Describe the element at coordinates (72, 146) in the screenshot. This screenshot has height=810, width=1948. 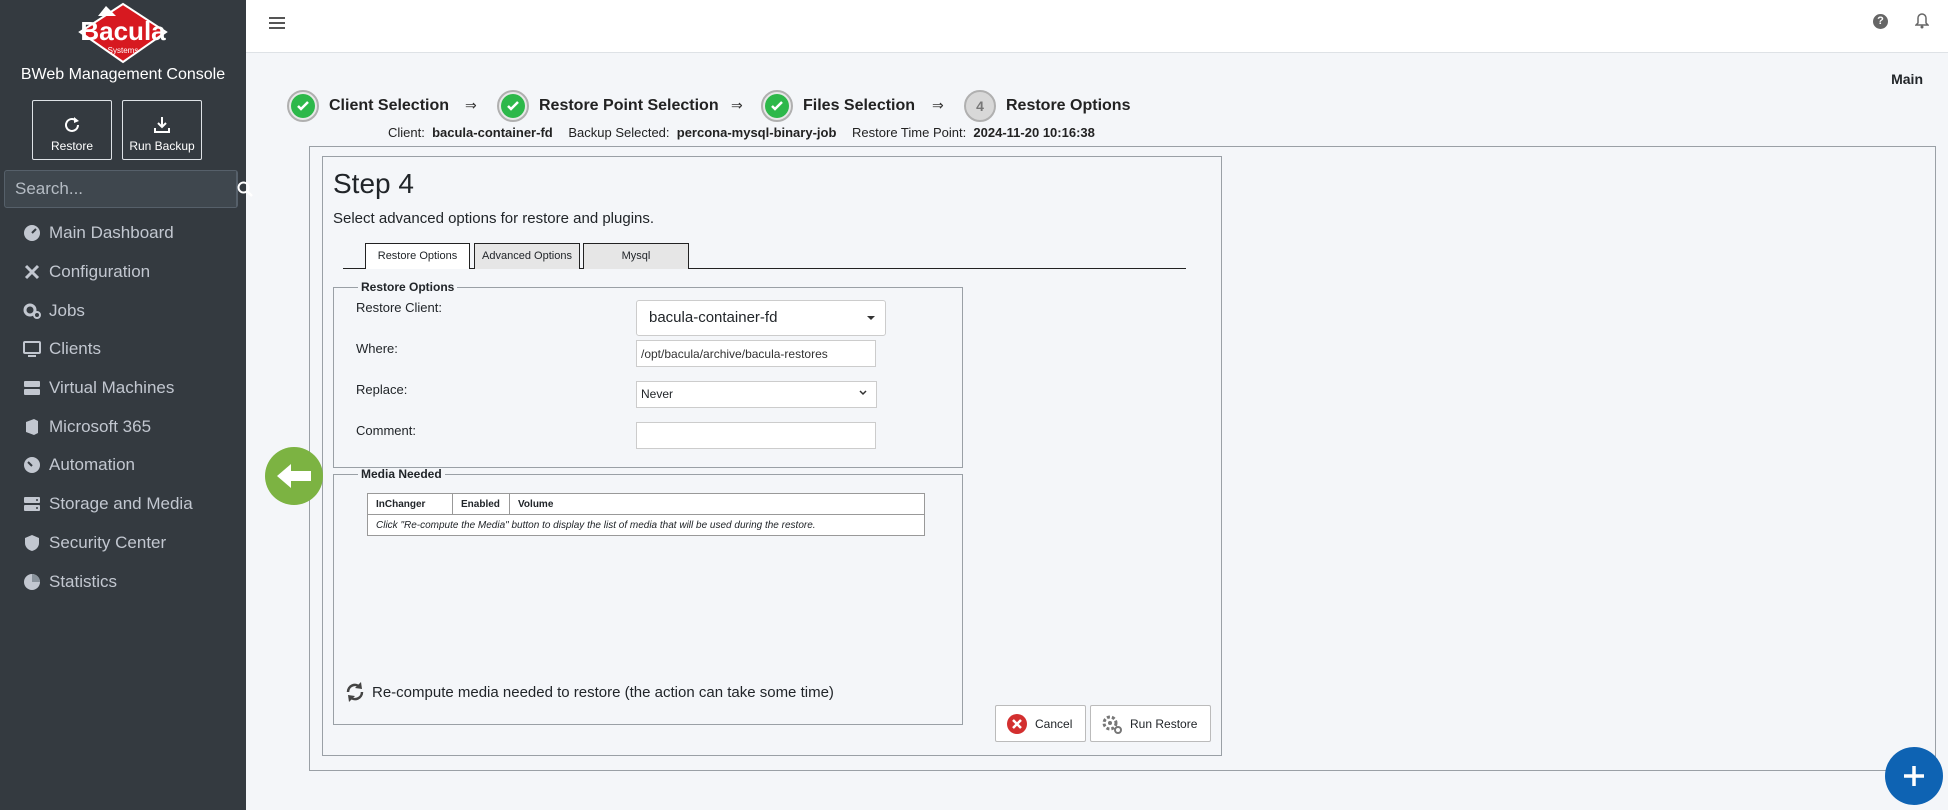
I see `restore-quick-label: Restore` at that location.